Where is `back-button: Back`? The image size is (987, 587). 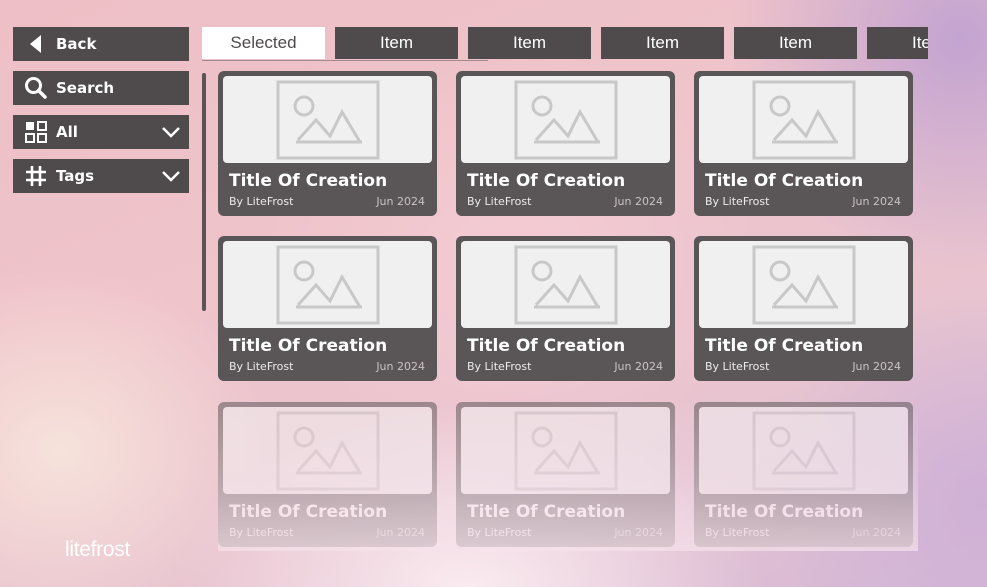
back-button: Back is located at coordinates (101, 44).